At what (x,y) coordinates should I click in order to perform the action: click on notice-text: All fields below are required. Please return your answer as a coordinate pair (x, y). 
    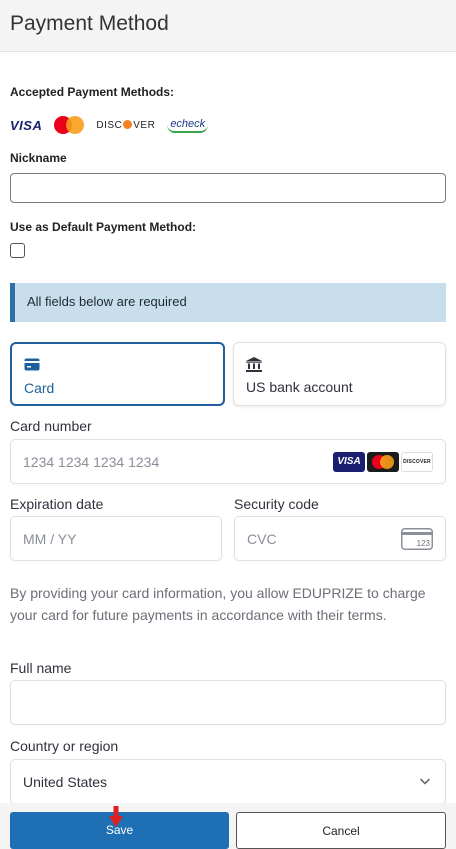
    Looking at the image, I should click on (107, 301).